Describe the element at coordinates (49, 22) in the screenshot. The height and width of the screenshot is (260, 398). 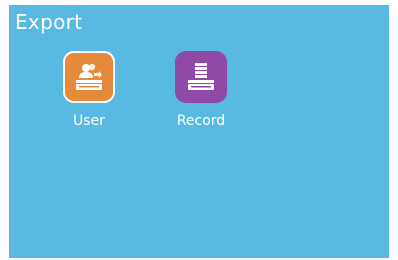
I see `page-title: Export` at that location.